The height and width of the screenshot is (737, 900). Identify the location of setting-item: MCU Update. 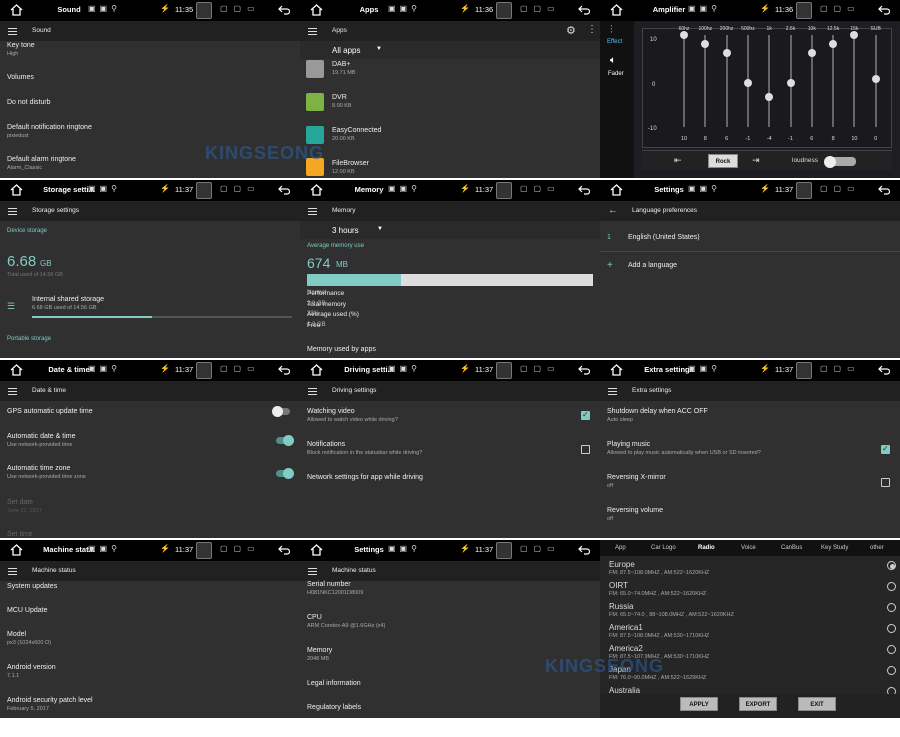
(27, 610).